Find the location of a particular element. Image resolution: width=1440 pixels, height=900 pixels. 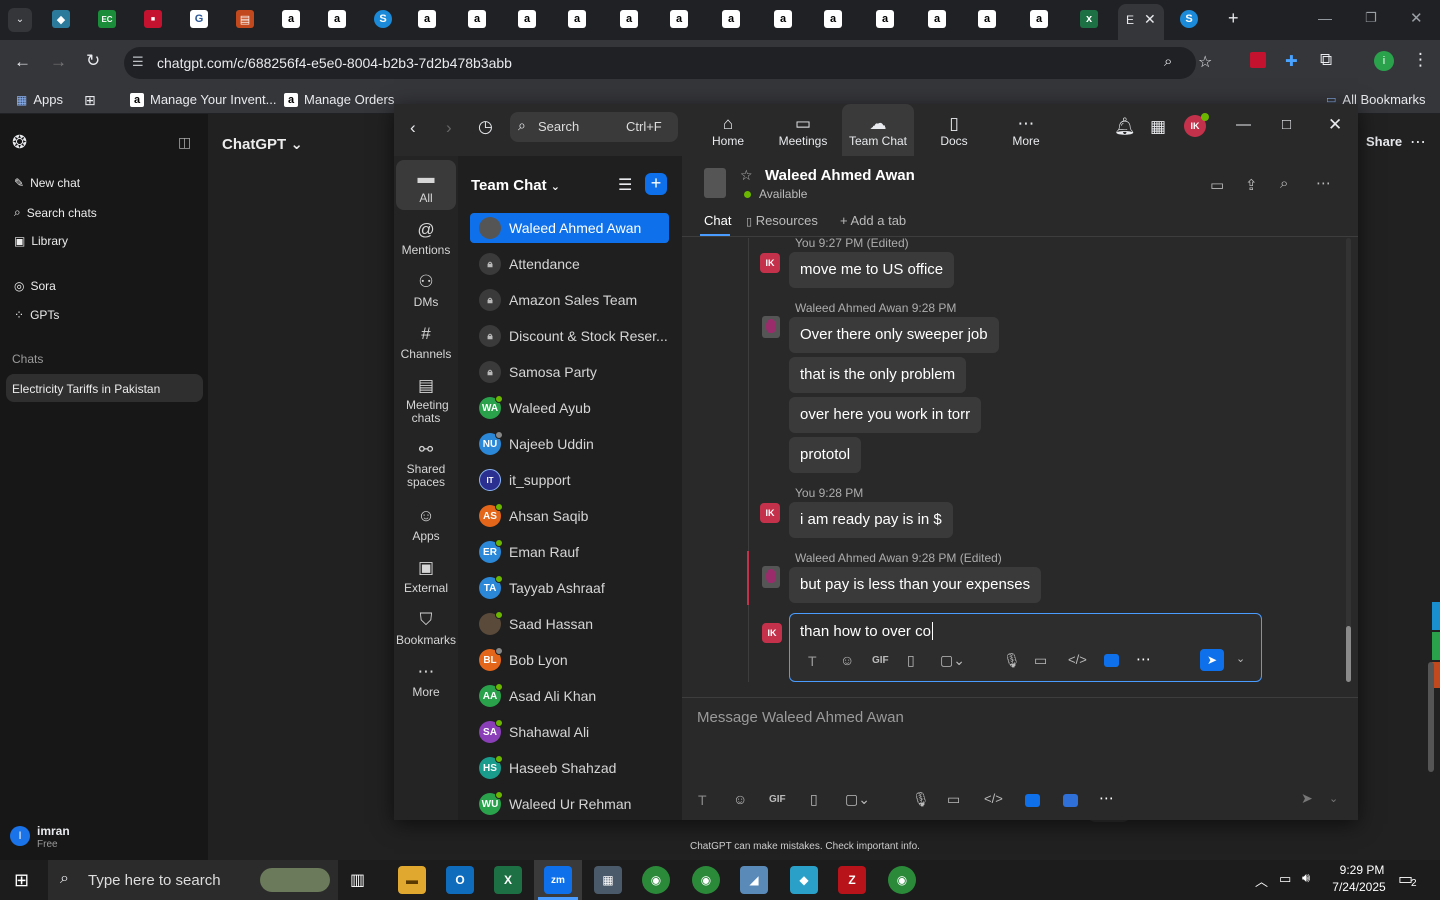

screenshot-icon: ▢⌄ is located at coordinates (857, 799).